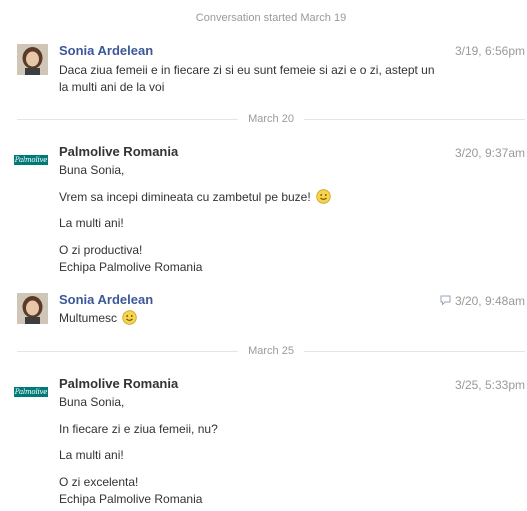 The height and width of the screenshot is (511, 527). I want to click on message-timestamp-with-icon: 3/20, 9:48am, so click(482, 301).